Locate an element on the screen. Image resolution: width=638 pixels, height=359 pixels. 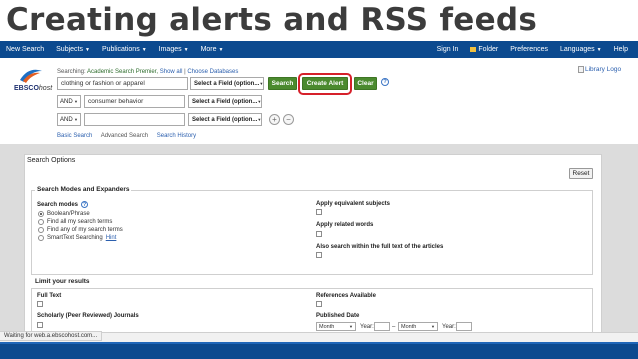
nav-publications: Publications ▼ is located at coordinates (124, 49).